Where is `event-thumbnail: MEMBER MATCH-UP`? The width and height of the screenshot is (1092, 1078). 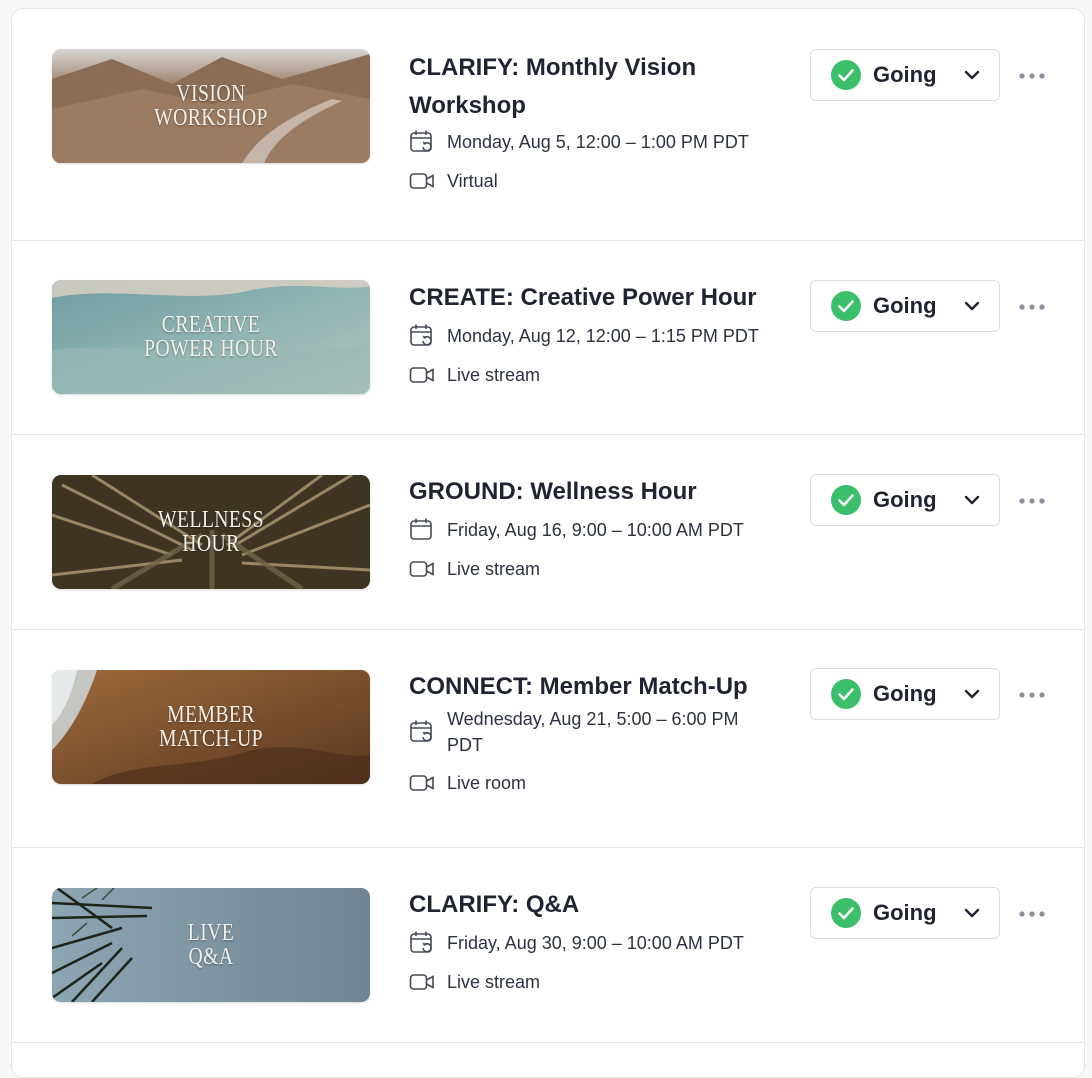
event-thumbnail: MEMBER MATCH-UP is located at coordinates (211, 727).